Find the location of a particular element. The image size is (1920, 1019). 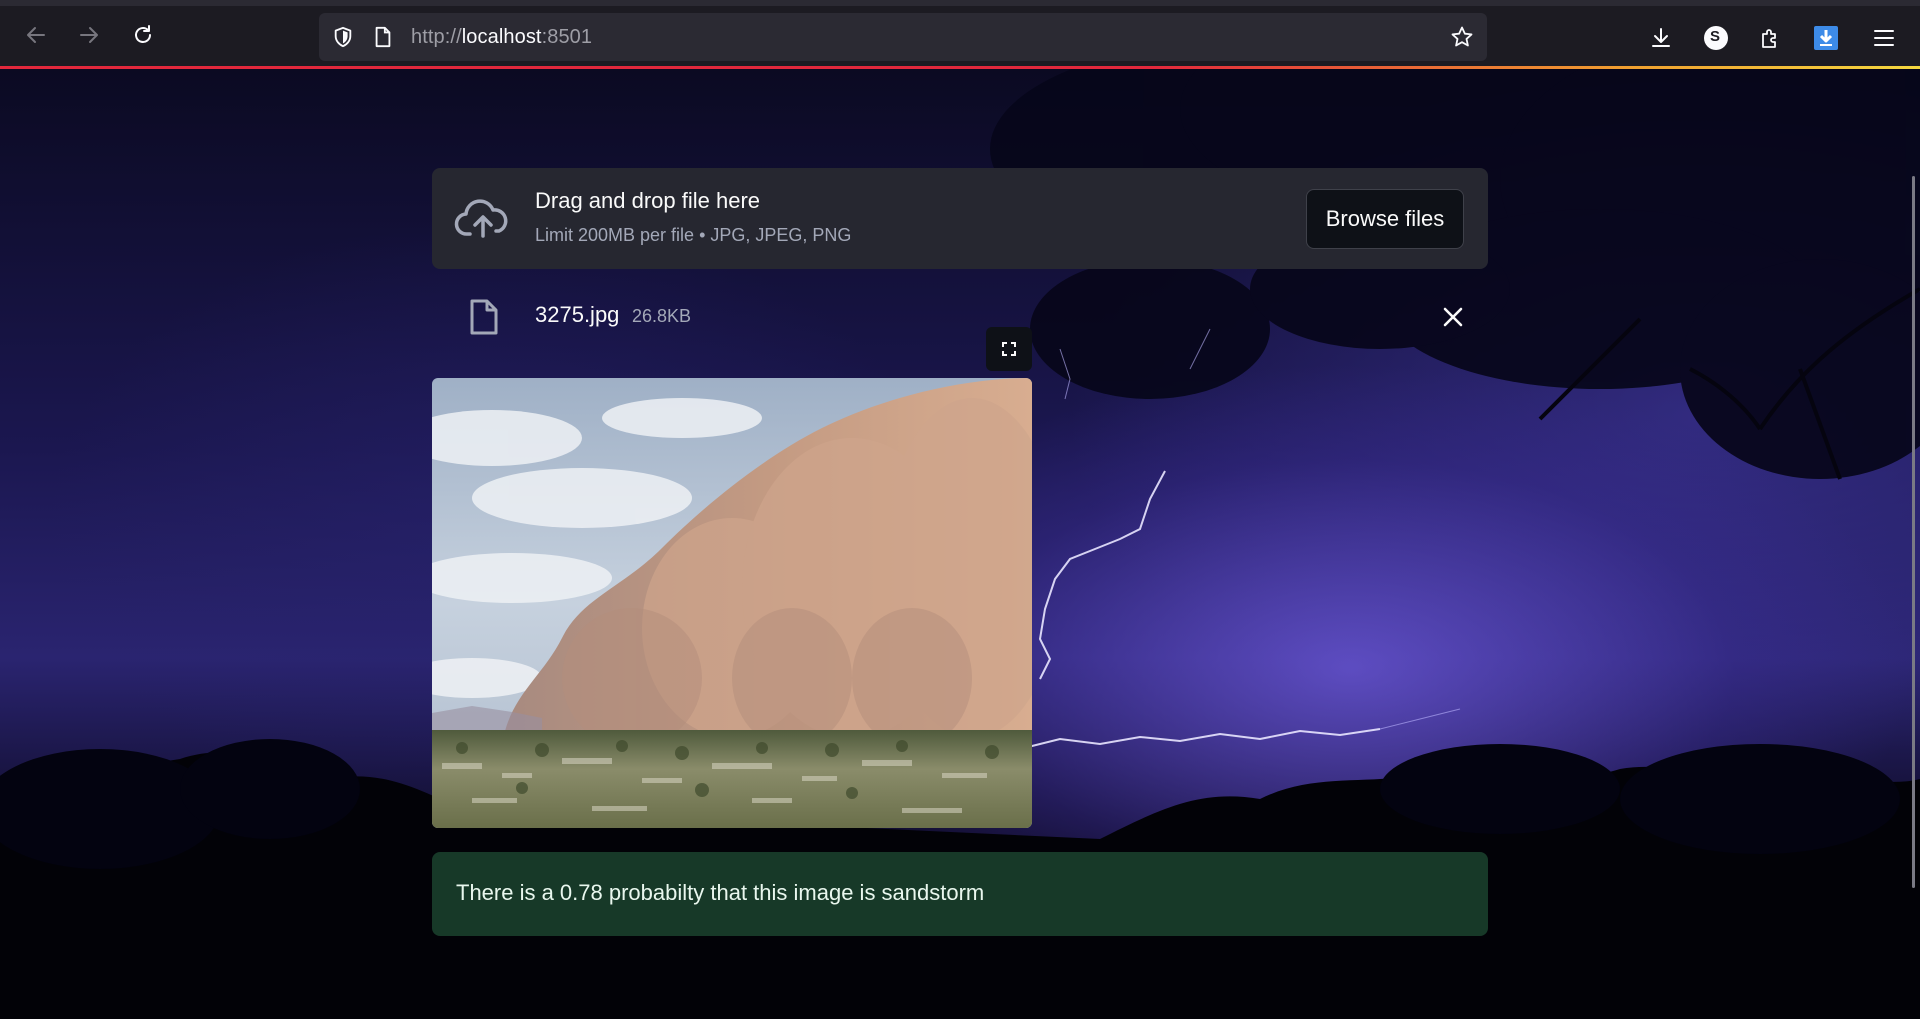

page-icon is located at coordinates (383, 37).